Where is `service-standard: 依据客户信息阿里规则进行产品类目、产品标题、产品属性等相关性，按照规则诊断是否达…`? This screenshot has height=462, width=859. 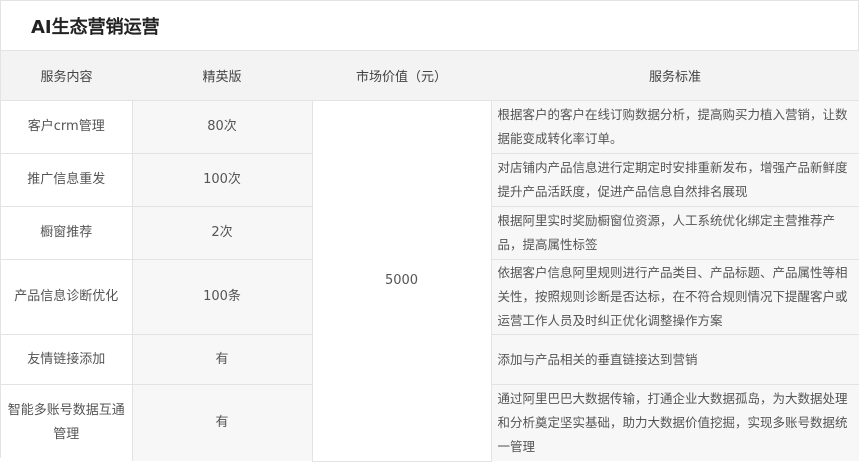
service-standard: 依据客户信息阿里规则进行产品类目、产品标题、产品属性等相关性，按照规则诊断是否达… is located at coordinates (675, 297).